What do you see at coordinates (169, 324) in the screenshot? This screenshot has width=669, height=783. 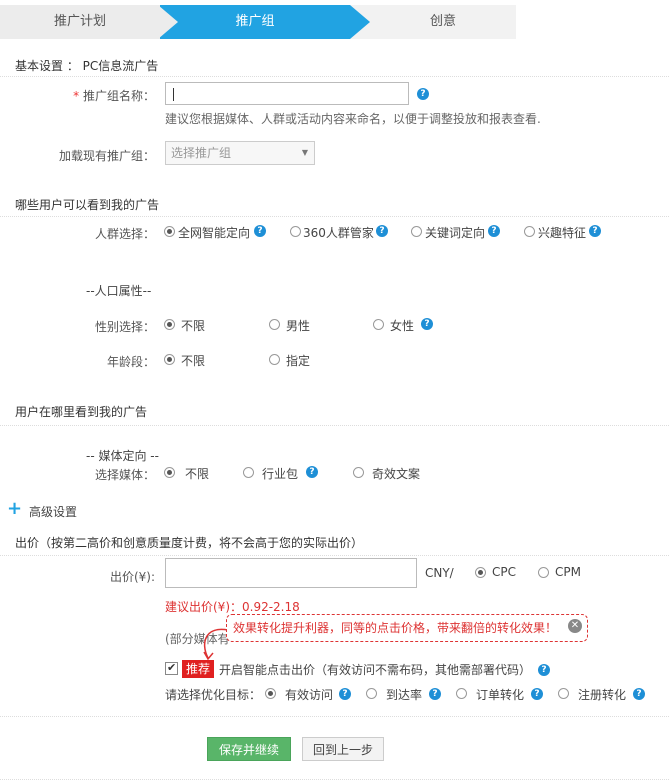 I see `radio-gender-any` at bounding box center [169, 324].